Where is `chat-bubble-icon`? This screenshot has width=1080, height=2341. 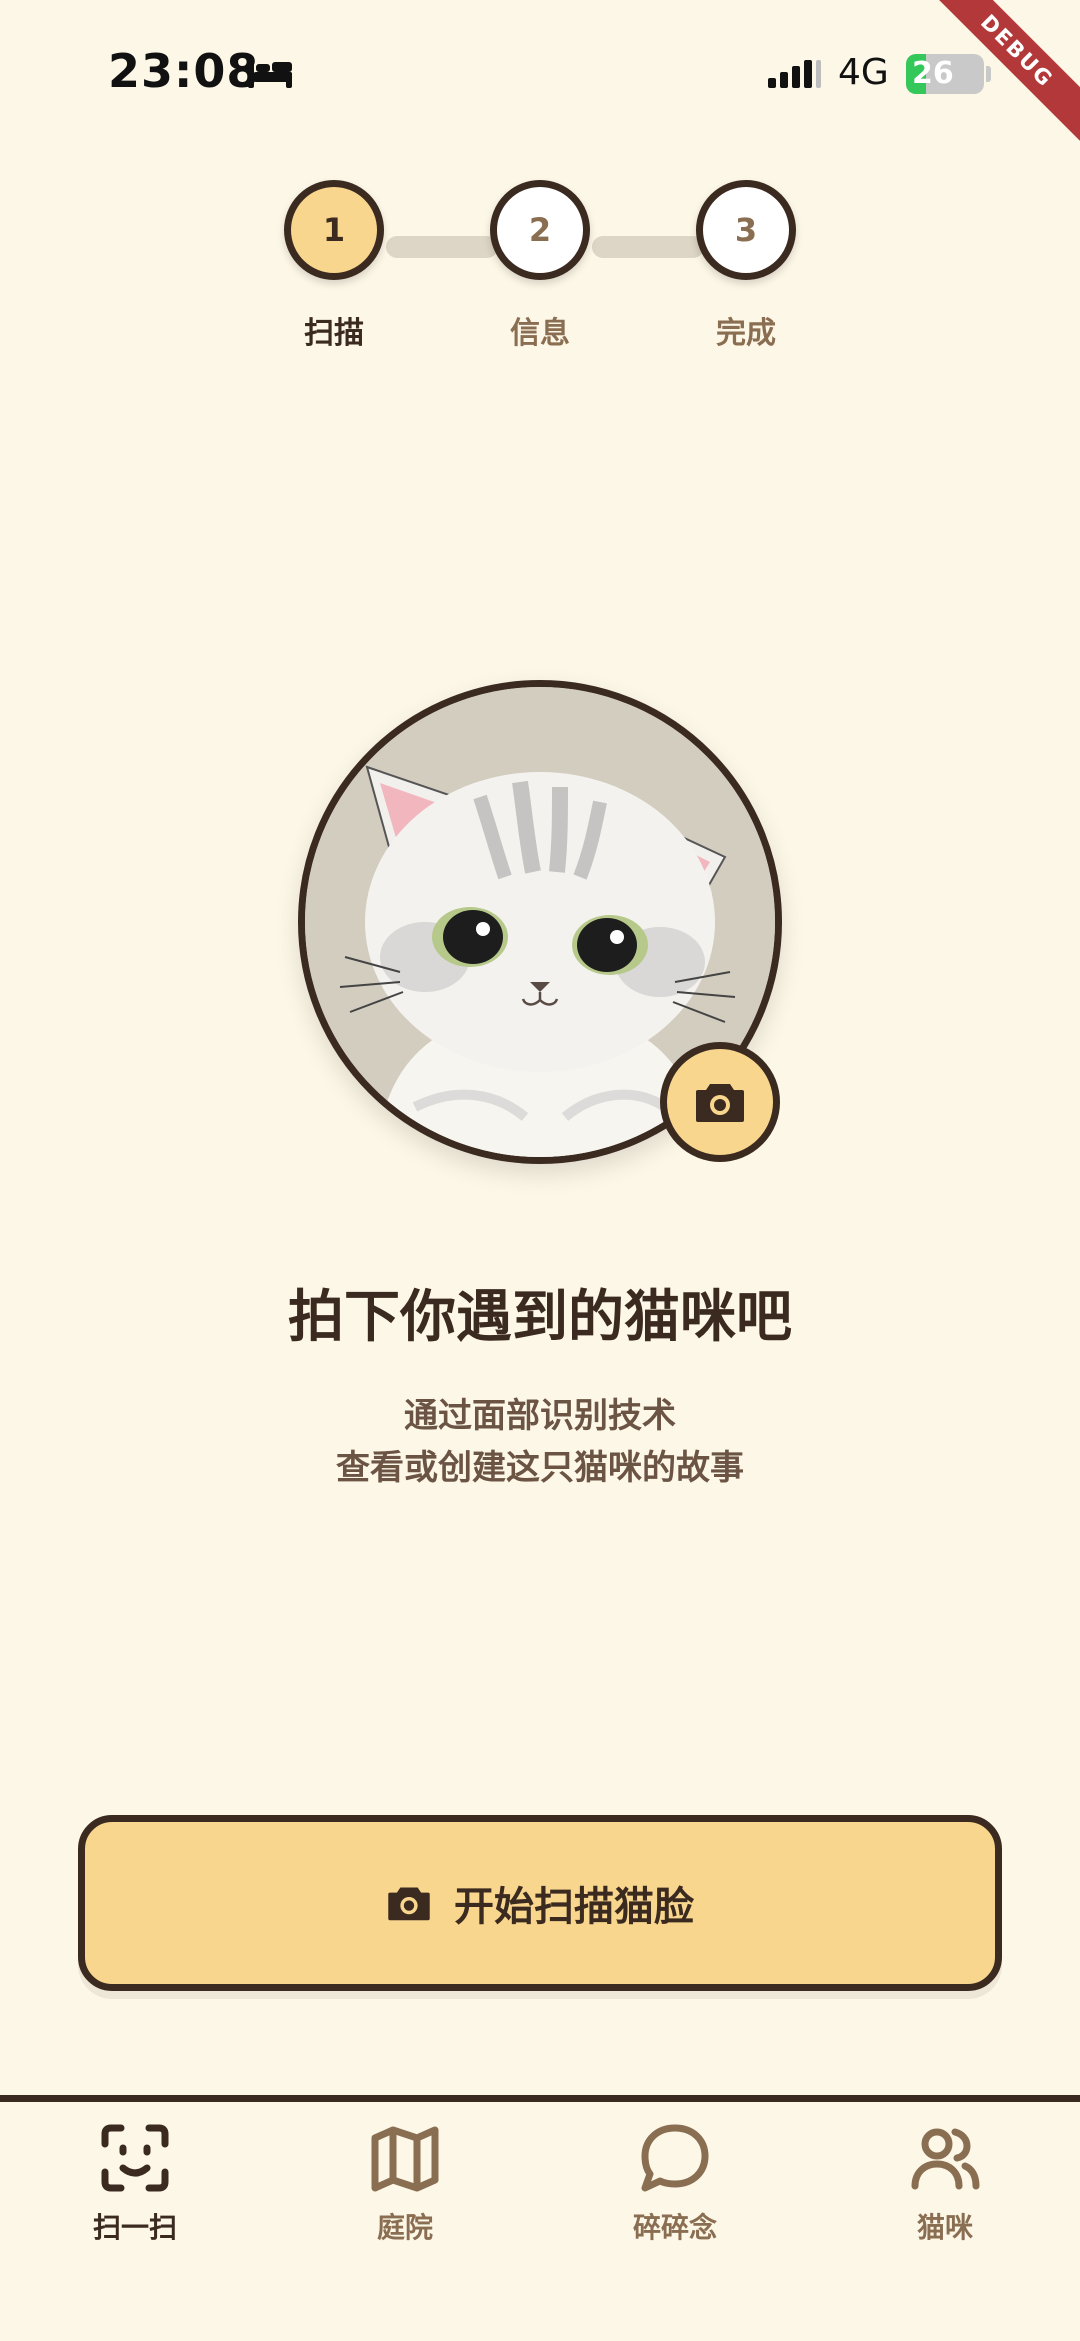 chat-bubble-icon is located at coordinates (675, 2158).